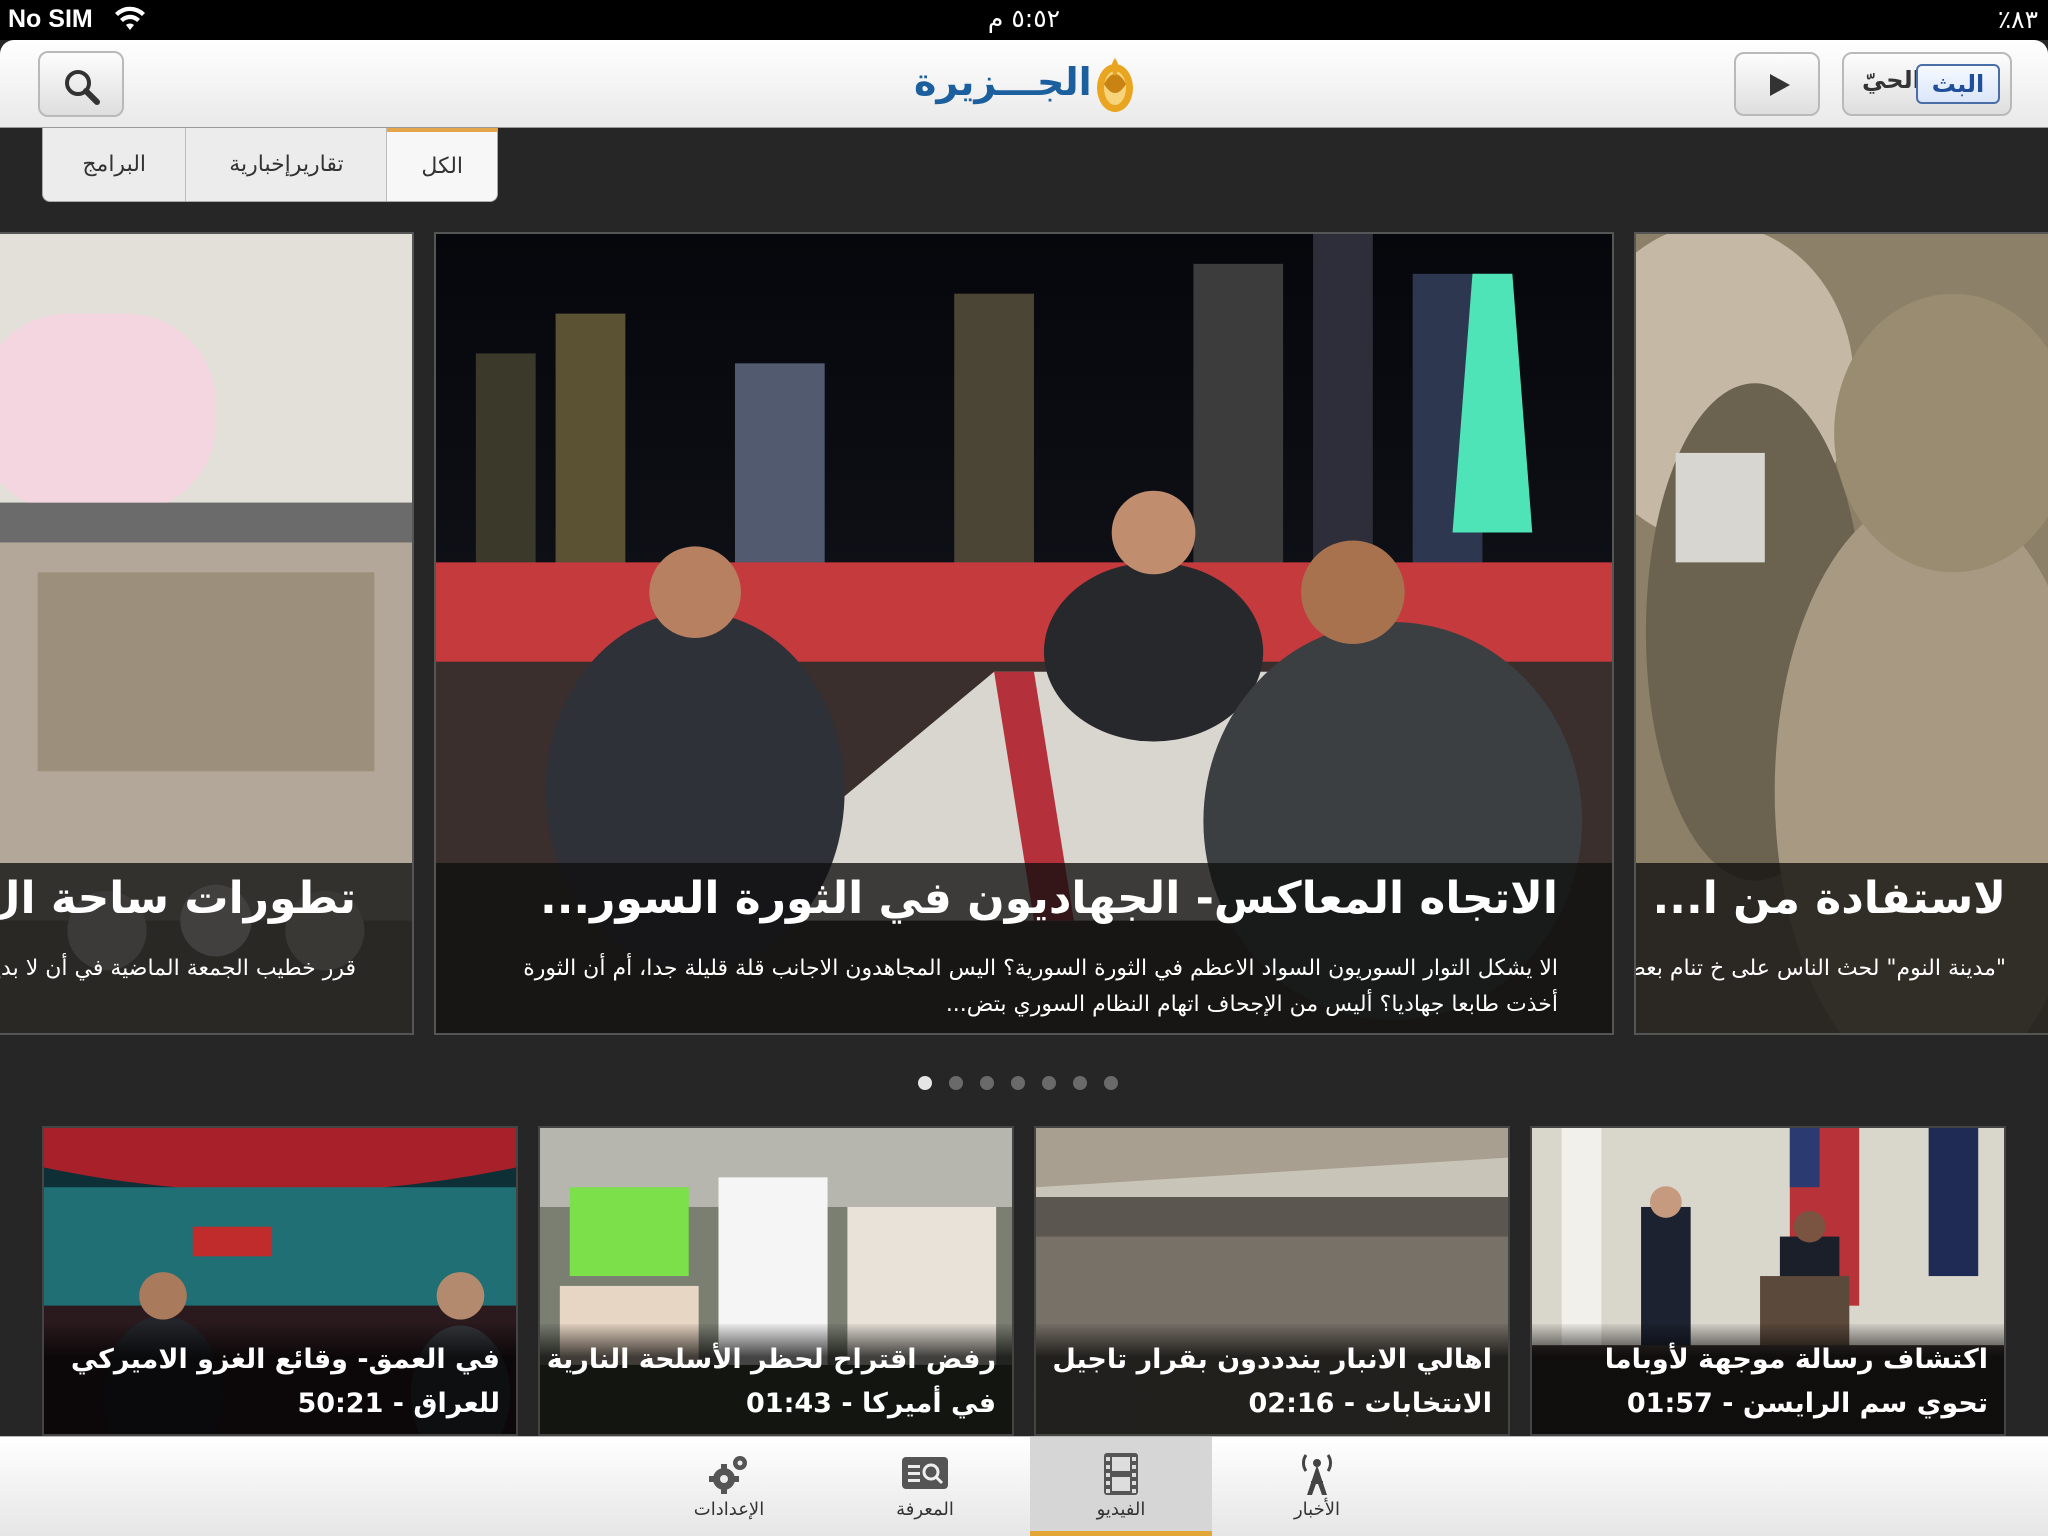 This screenshot has height=1536, width=2048. What do you see at coordinates (1024, 1486) in the screenshot?
I see `bottom-tab-bar: الأخبار الفيديو المعرفة الإعدادات` at bounding box center [1024, 1486].